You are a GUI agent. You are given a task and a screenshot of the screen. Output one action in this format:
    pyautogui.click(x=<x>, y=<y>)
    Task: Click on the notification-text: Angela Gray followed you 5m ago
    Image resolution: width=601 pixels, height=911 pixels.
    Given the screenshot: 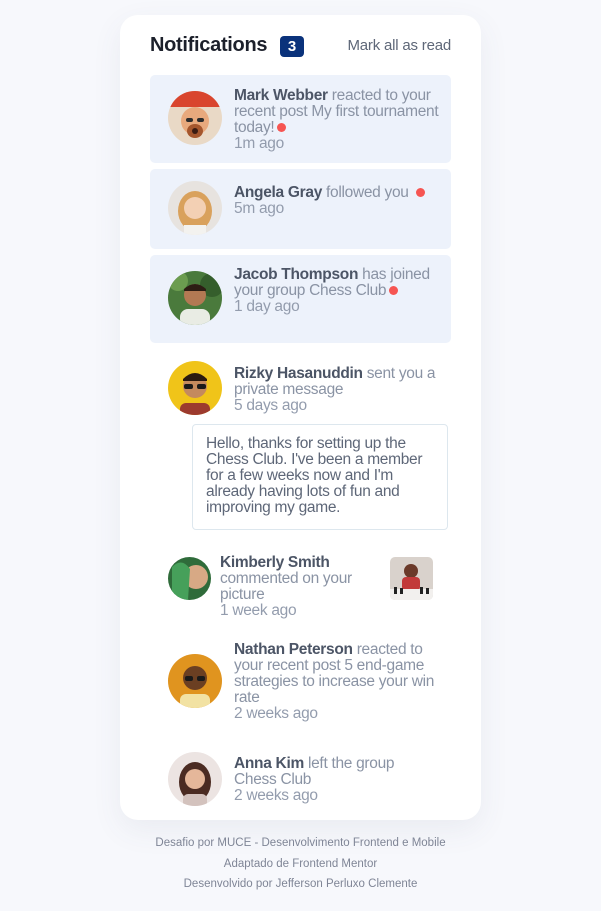 What is the action you would take?
    pyautogui.click(x=336, y=201)
    